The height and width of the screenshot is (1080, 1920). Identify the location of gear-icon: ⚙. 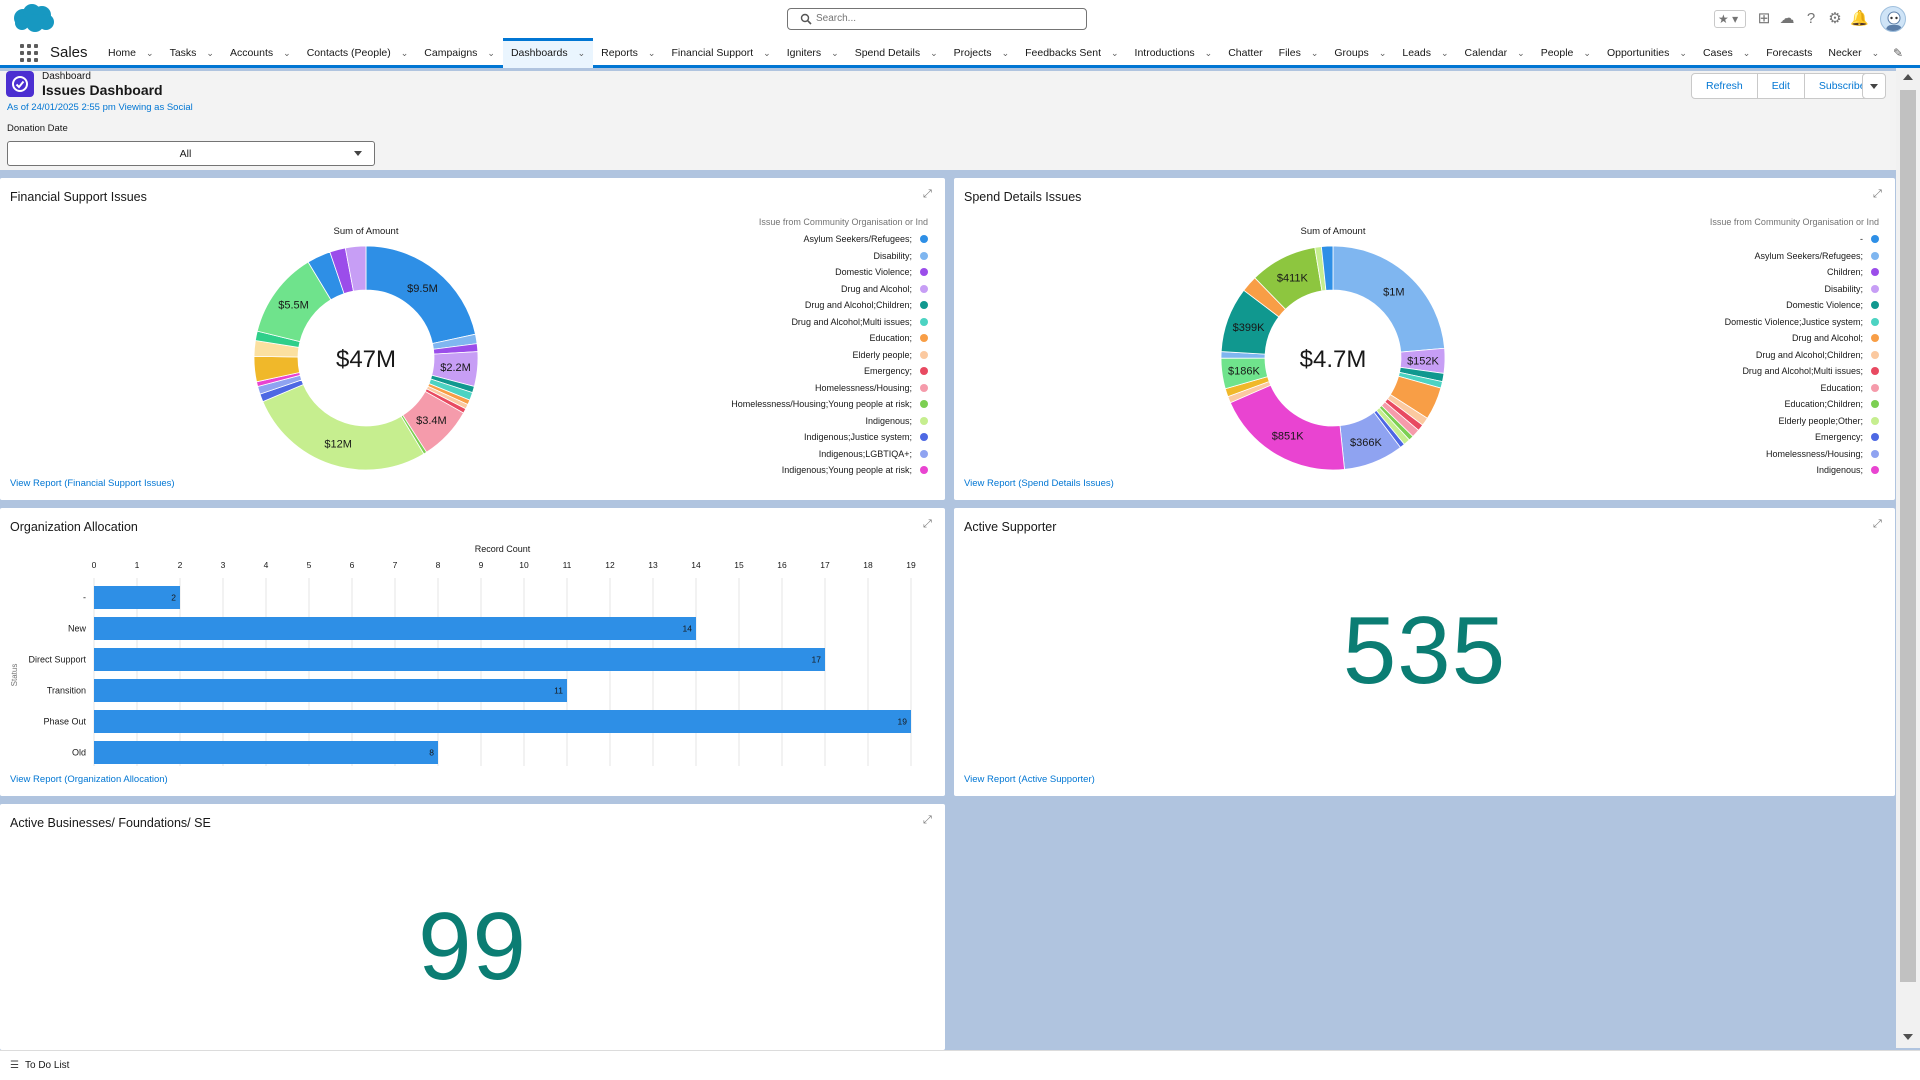
(1835, 19).